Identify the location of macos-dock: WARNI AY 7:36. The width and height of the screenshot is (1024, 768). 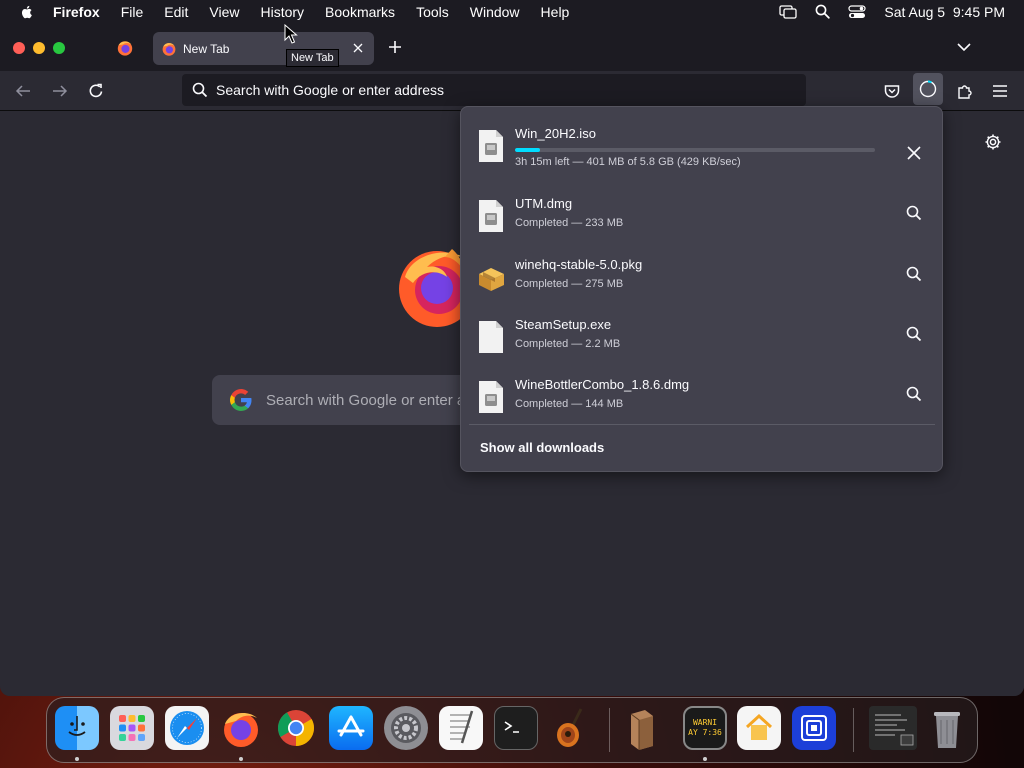
(512, 730).